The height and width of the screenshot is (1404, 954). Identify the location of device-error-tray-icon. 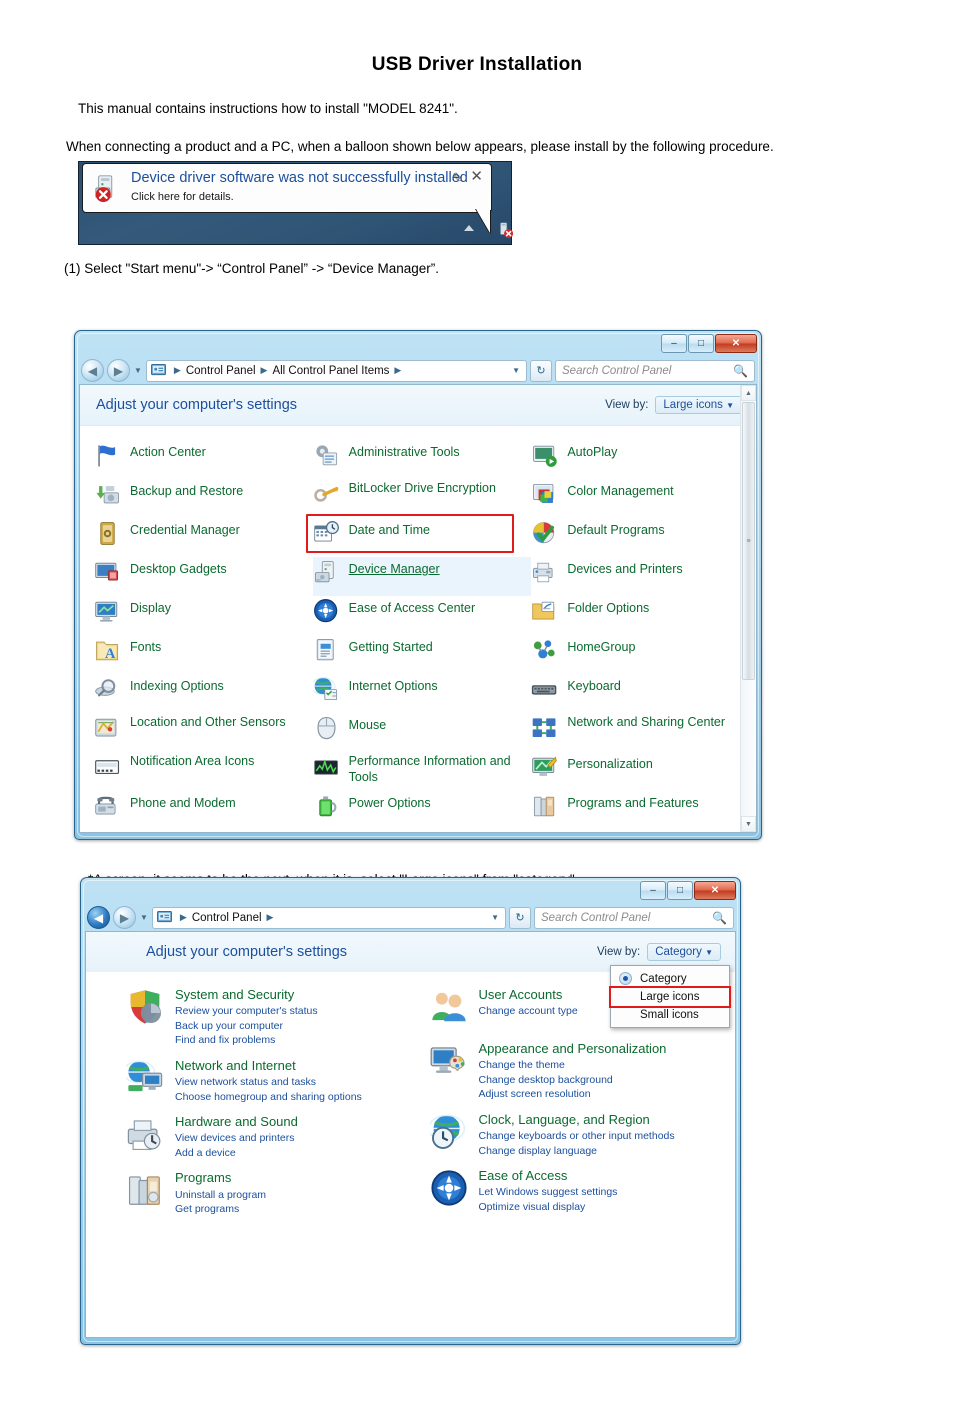
(505, 230).